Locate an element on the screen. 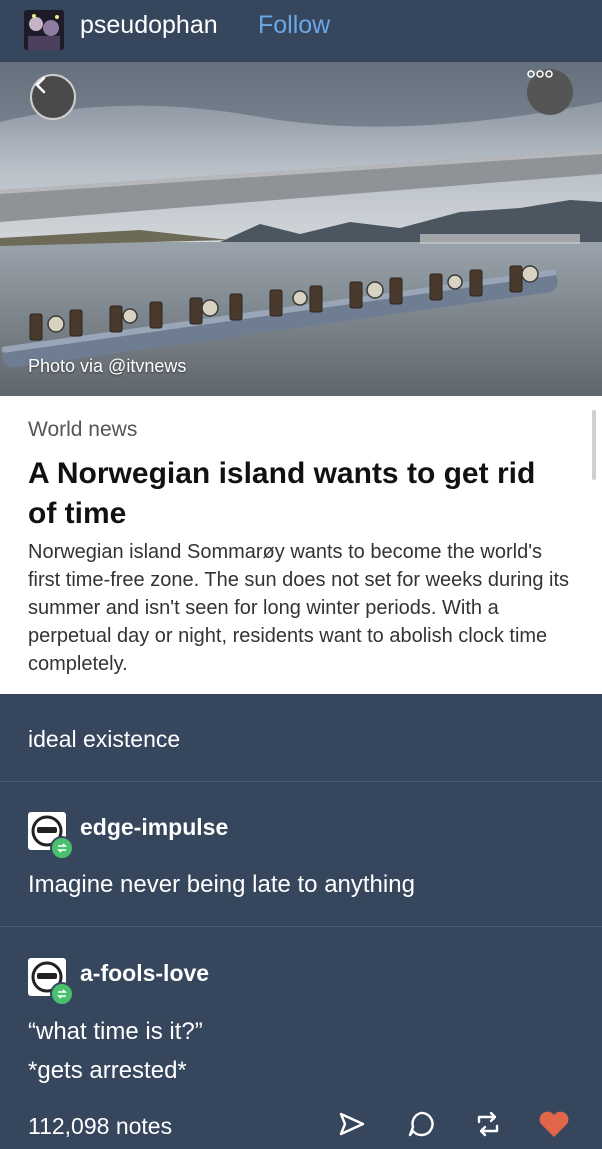 This screenshot has height=1149, width=602. username: pseudophan is located at coordinates (149, 25).